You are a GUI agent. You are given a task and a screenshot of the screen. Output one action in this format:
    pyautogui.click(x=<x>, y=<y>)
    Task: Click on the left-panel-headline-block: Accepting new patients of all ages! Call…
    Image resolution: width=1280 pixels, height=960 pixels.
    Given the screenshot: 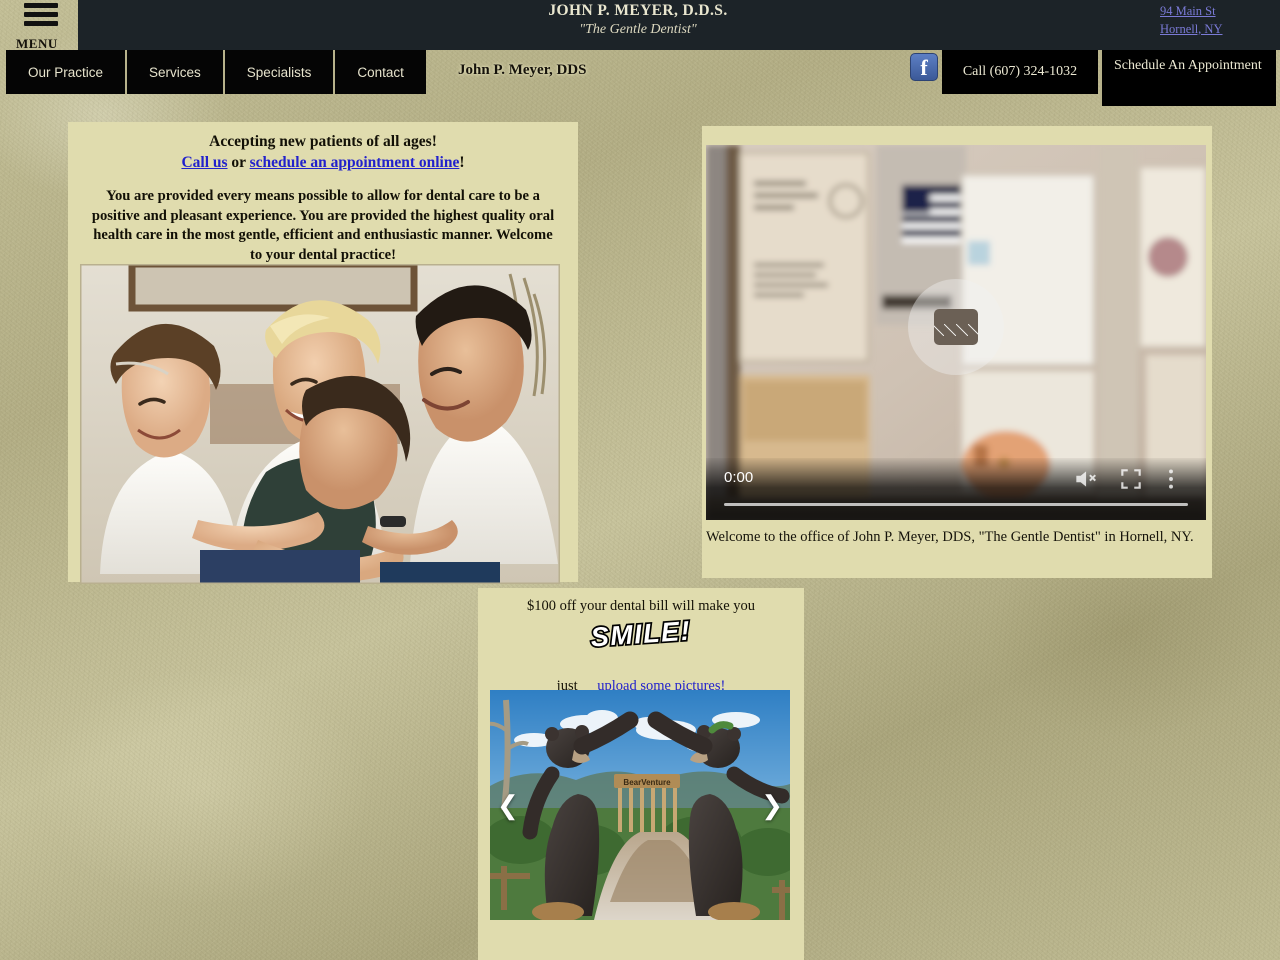 What is the action you would take?
    pyautogui.click(x=323, y=147)
    